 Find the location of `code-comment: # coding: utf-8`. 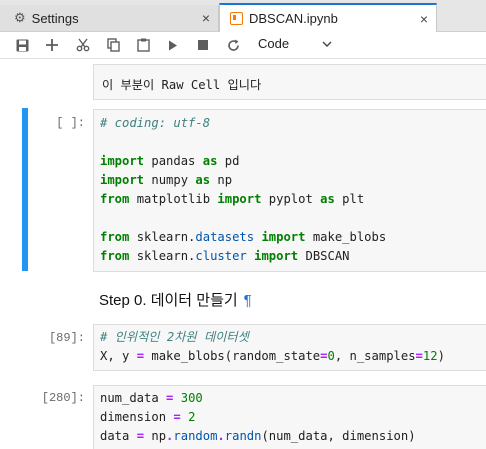

code-comment: # coding: utf-8 is located at coordinates (155, 123).